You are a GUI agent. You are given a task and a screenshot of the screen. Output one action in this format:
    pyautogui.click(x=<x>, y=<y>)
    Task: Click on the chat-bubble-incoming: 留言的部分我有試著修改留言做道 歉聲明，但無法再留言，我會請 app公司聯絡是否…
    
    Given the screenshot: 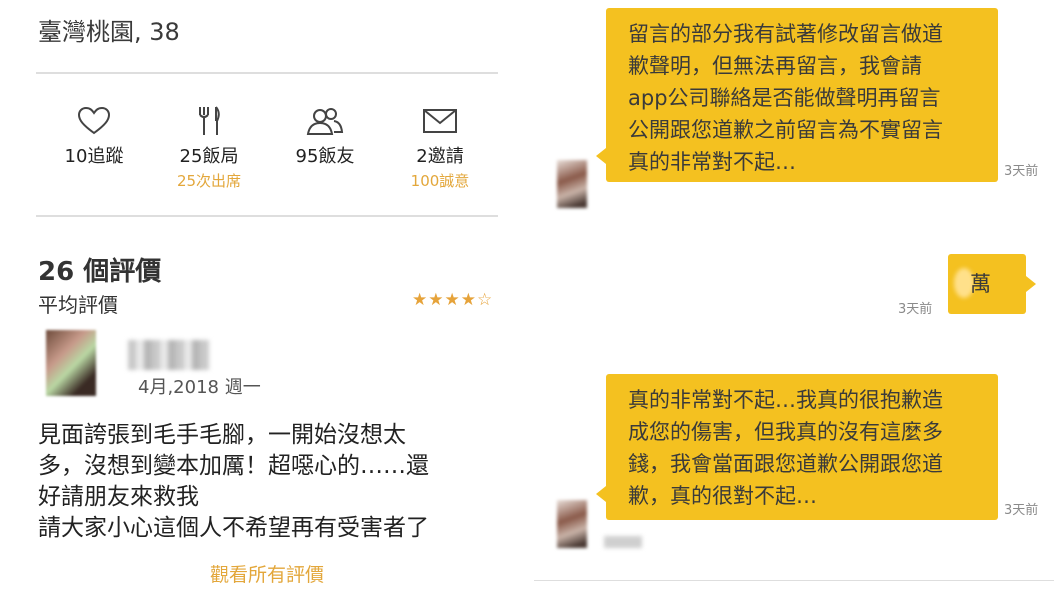 What is the action you would take?
    pyautogui.click(x=797, y=95)
    